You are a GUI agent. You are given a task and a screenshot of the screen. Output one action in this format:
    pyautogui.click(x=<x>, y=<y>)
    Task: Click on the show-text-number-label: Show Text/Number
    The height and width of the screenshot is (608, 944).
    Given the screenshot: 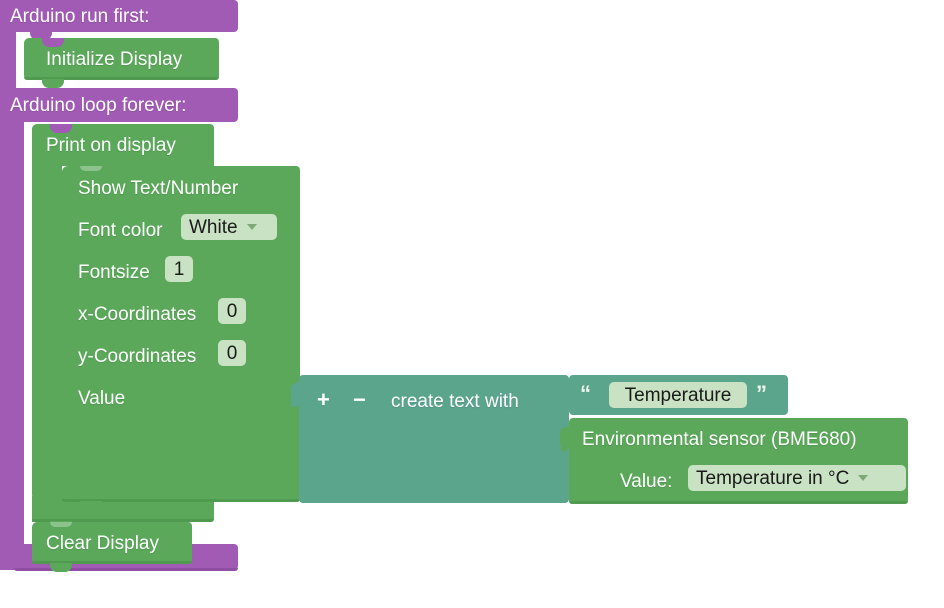 What is the action you would take?
    pyautogui.click(x=158, y=188)
    